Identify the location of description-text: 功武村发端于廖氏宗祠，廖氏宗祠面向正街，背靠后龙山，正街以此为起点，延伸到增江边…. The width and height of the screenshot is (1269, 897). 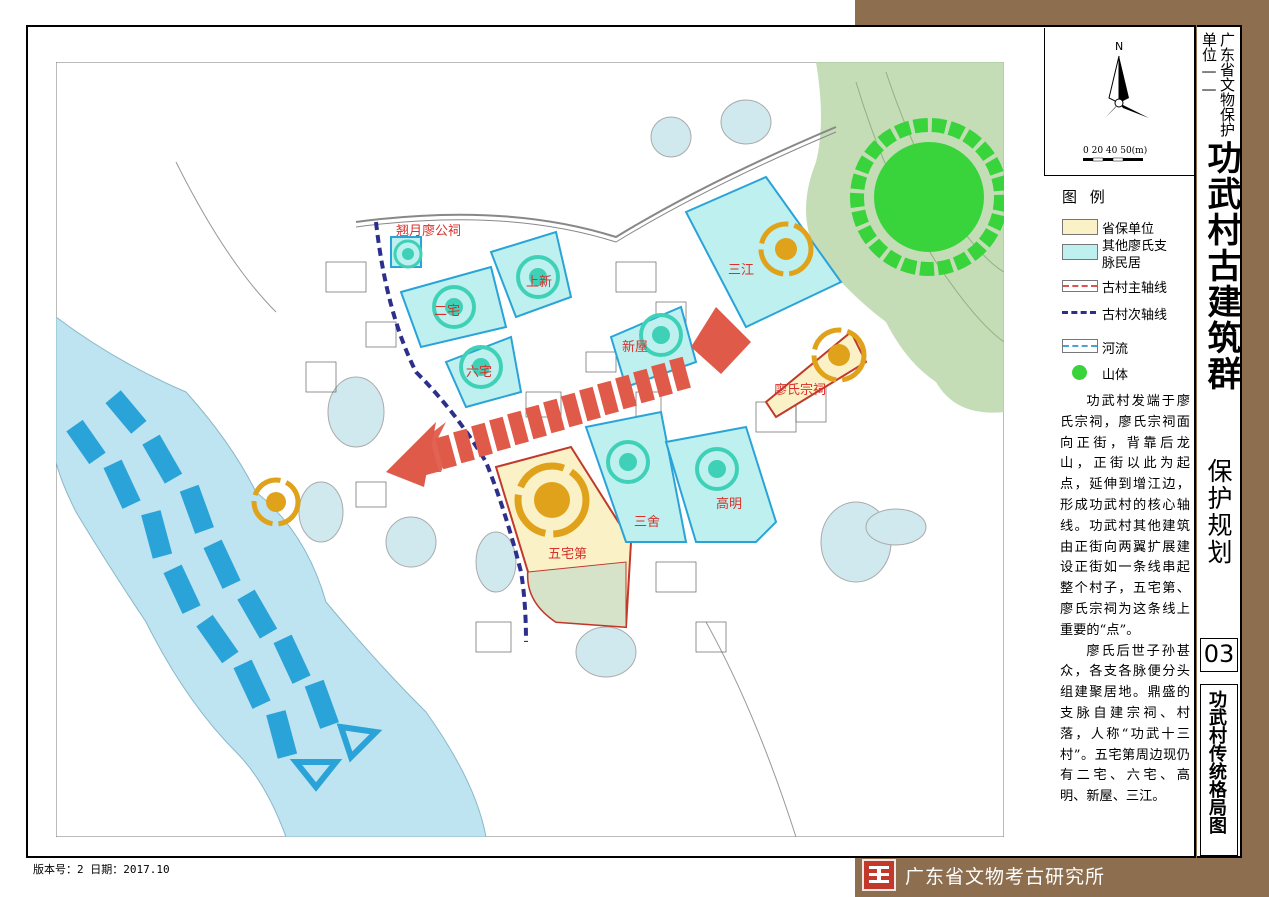
(1125, 600).